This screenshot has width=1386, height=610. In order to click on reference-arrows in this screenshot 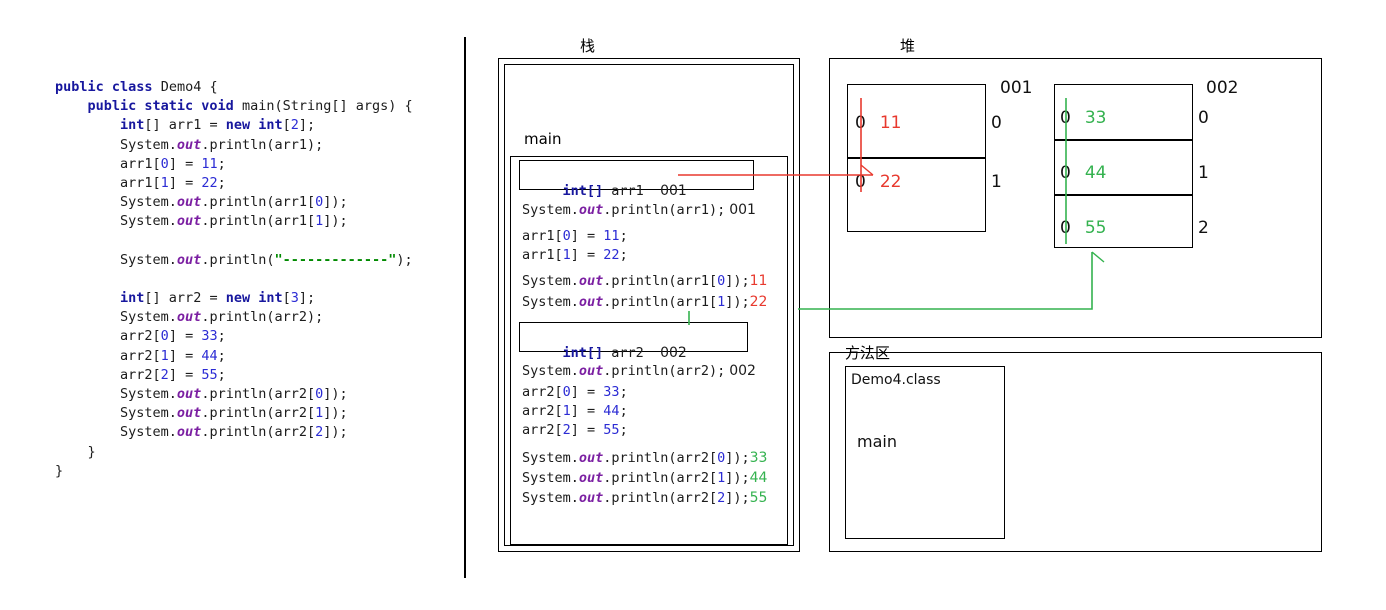, I will do `click(891, 211)`.